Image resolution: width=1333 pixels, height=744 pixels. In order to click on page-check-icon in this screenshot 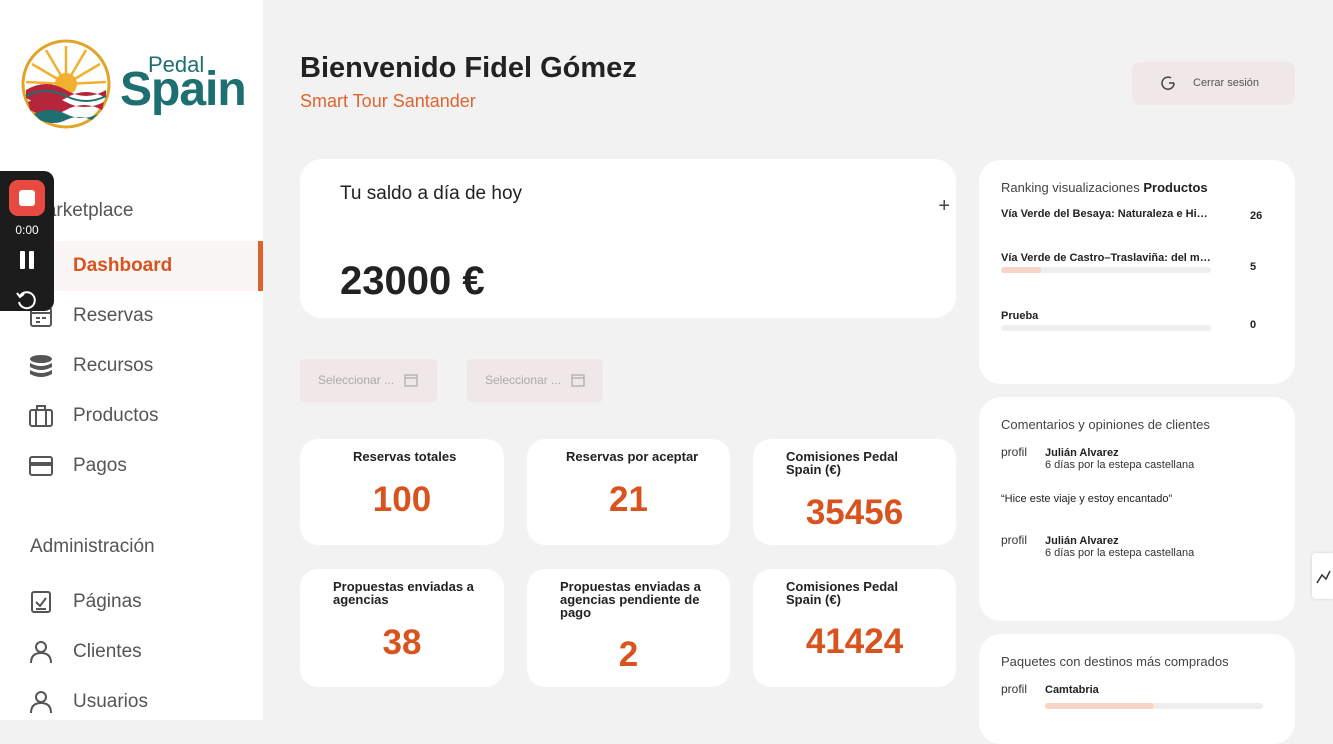, I will do `click(41, 602)`.